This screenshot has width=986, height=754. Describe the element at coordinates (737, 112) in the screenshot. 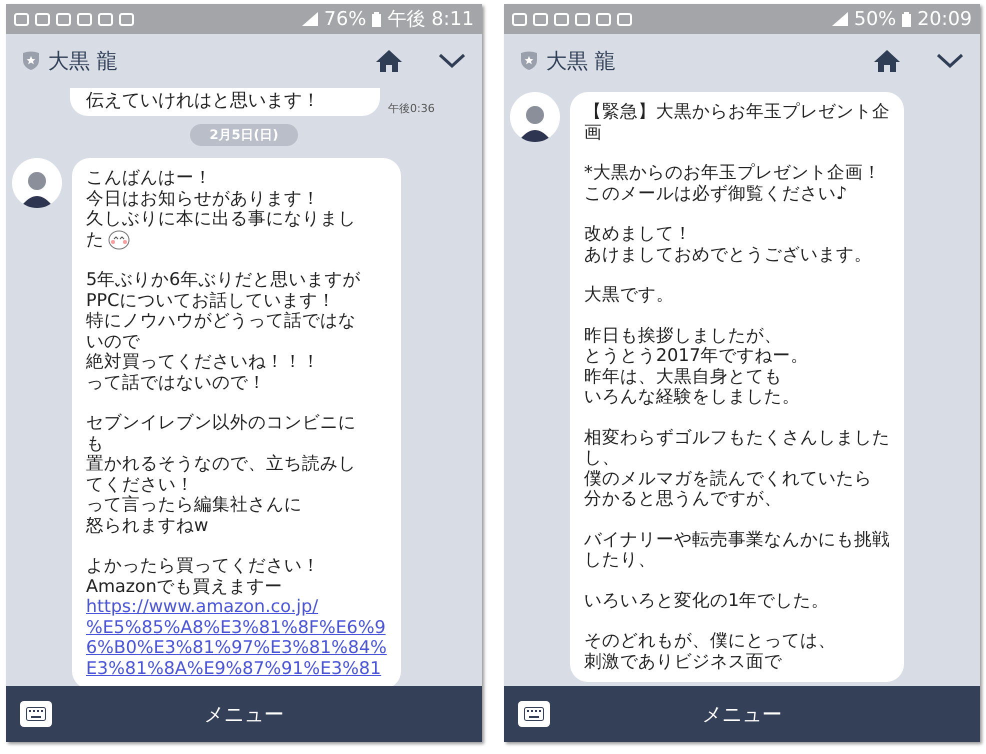

I see `message-text: 【緊急】大黒からお年玉プレゼント企` at that location.